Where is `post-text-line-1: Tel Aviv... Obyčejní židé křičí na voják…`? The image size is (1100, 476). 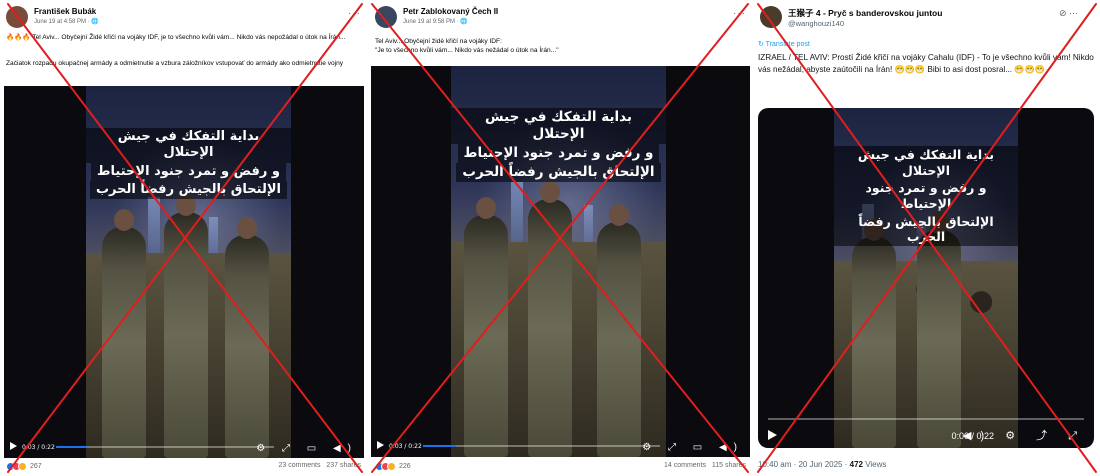 post-text-line-1: Tel Aviv... Obyčejní židé křičí na voják… is located at coordinates (438, 41).